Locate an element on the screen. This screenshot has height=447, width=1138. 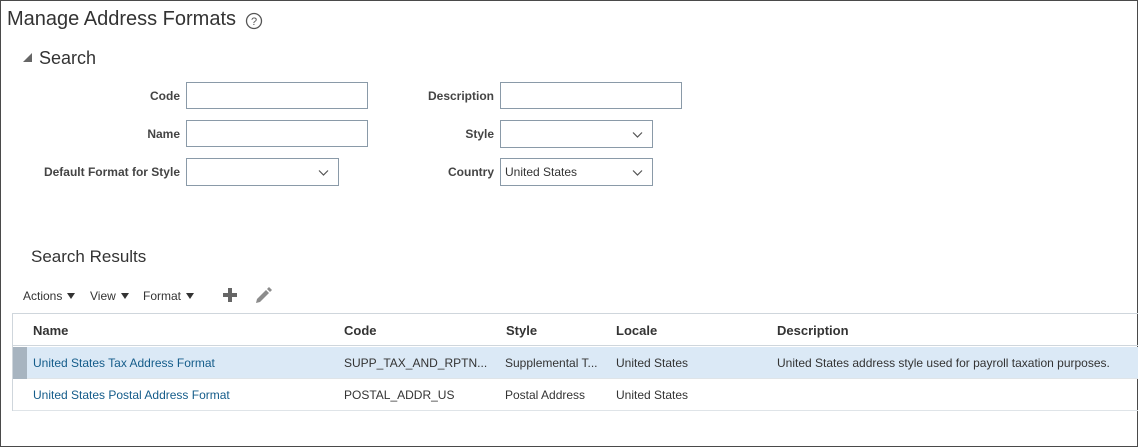
row-code: POSTAL_ADDR_US is located at coordinates (399, 395).